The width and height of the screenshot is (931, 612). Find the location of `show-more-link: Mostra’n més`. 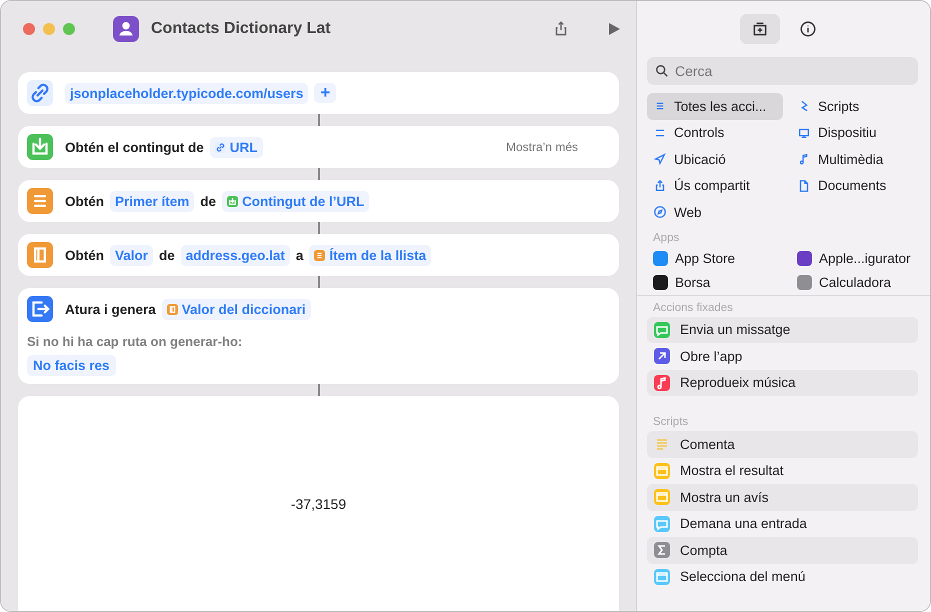

show-more-link: Mostra’n més is located at coordinates (542, 147).